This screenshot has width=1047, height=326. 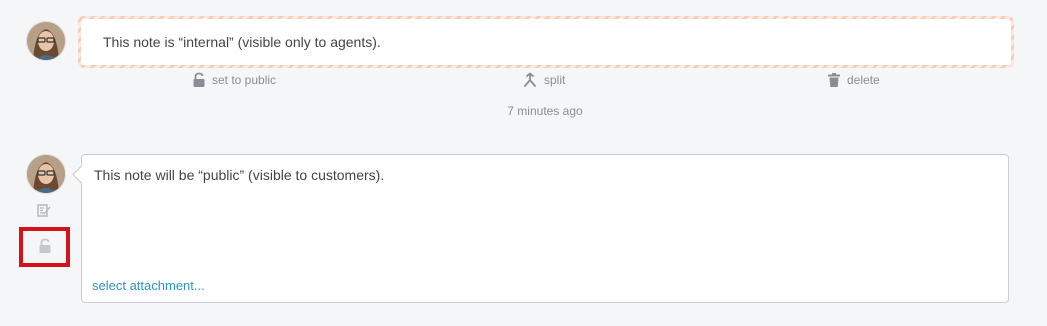 I want to click on delete-button: delete, so click(x=853, y=80).